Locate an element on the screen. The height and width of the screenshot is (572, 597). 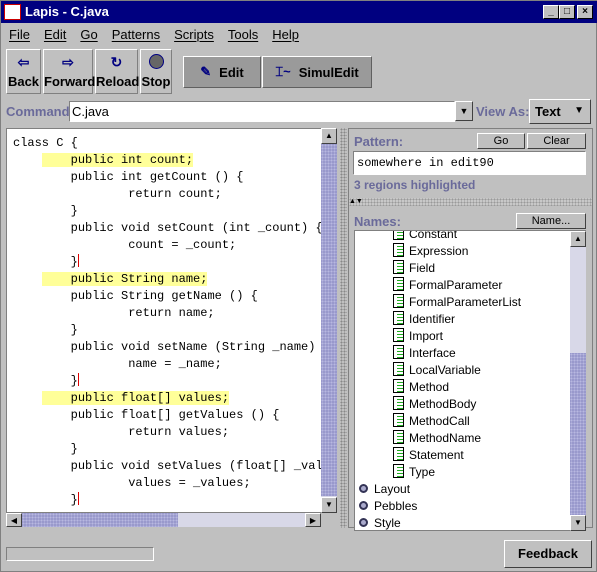
reload-icon: ↻ is located at coordinates (116, 62).